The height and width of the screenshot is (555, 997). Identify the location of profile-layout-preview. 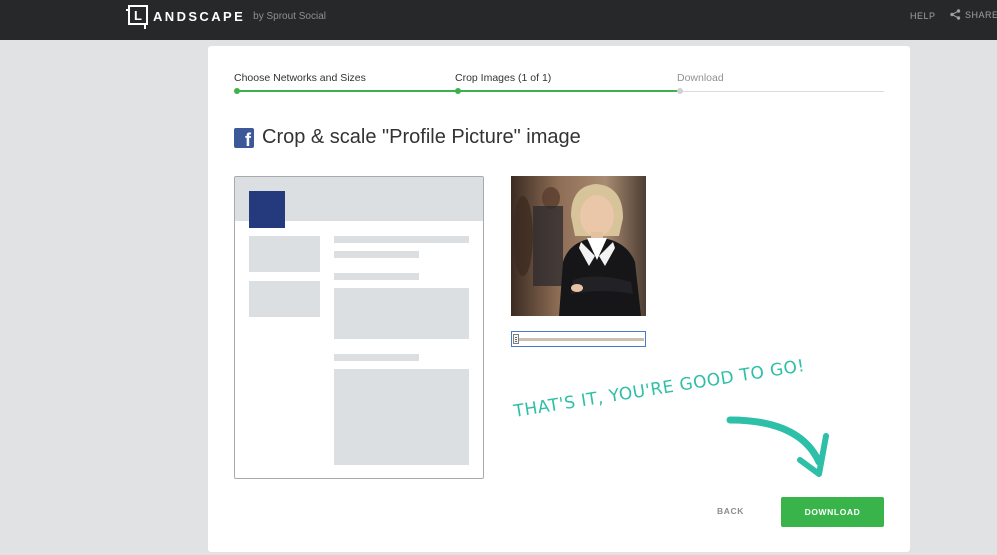
(359, 327).